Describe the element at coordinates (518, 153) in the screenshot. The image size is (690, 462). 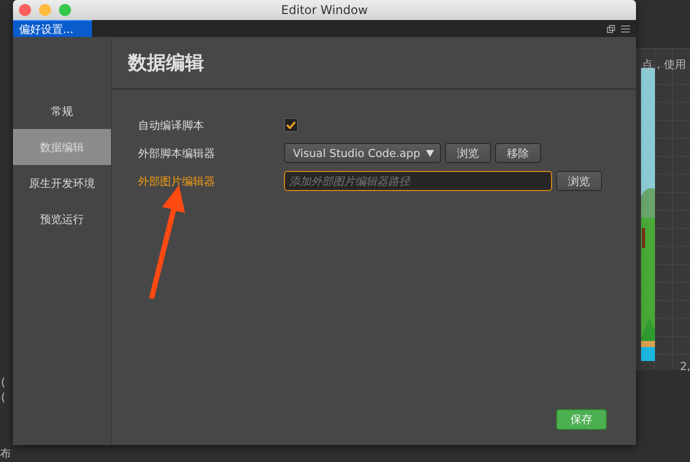
I see `action-button: 移除` at that location.